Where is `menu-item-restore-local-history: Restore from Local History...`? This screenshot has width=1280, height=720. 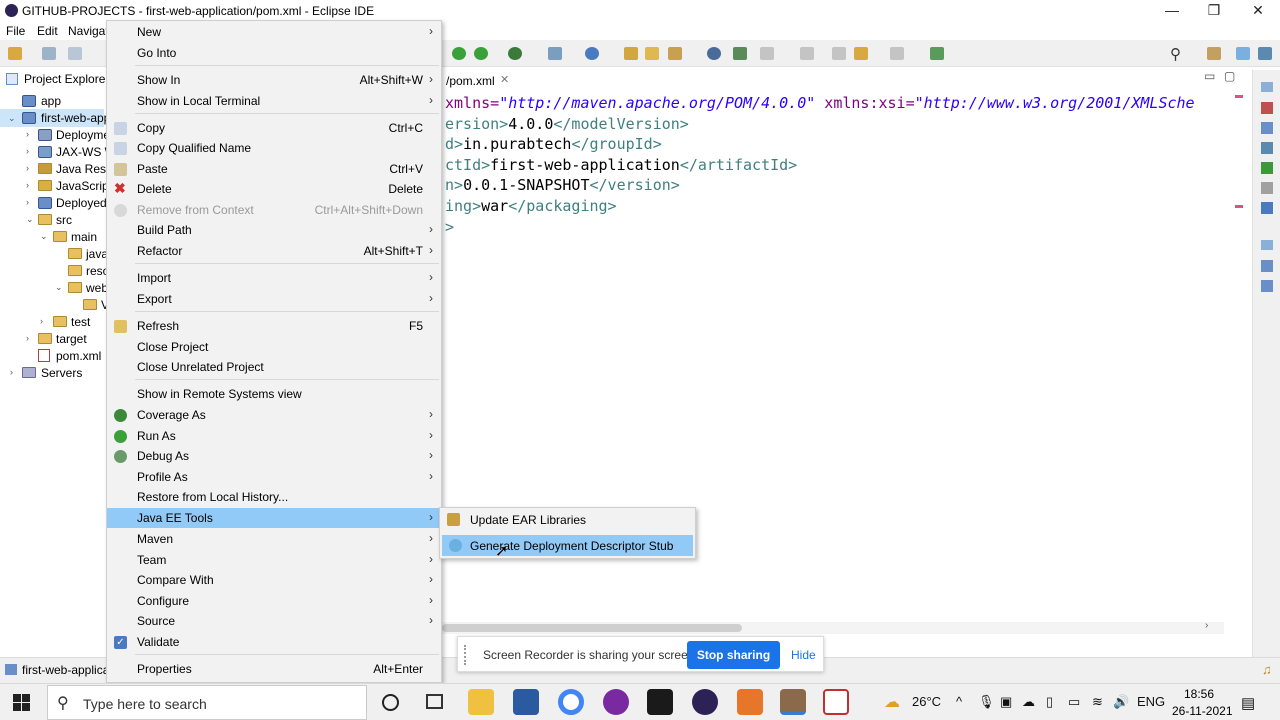
menu-item-restore-local-history: Restore from Local History... is located at coordinates (274, 497).